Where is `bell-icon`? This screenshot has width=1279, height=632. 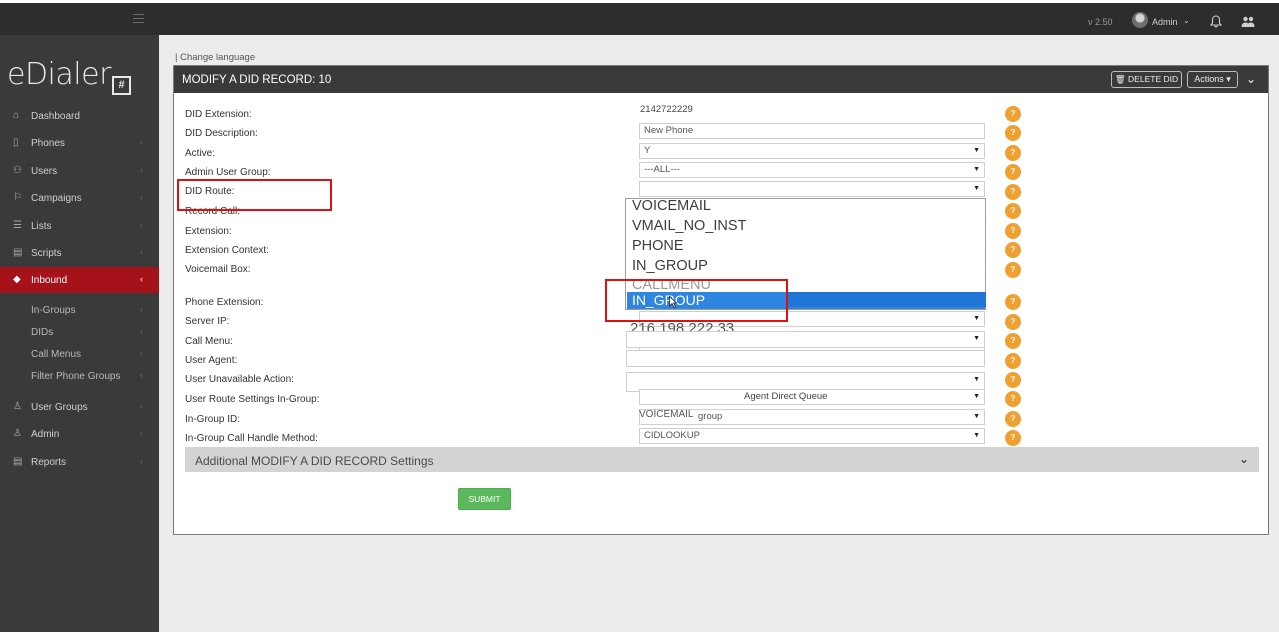 bell-icon is located at coordinates (1216, 21).